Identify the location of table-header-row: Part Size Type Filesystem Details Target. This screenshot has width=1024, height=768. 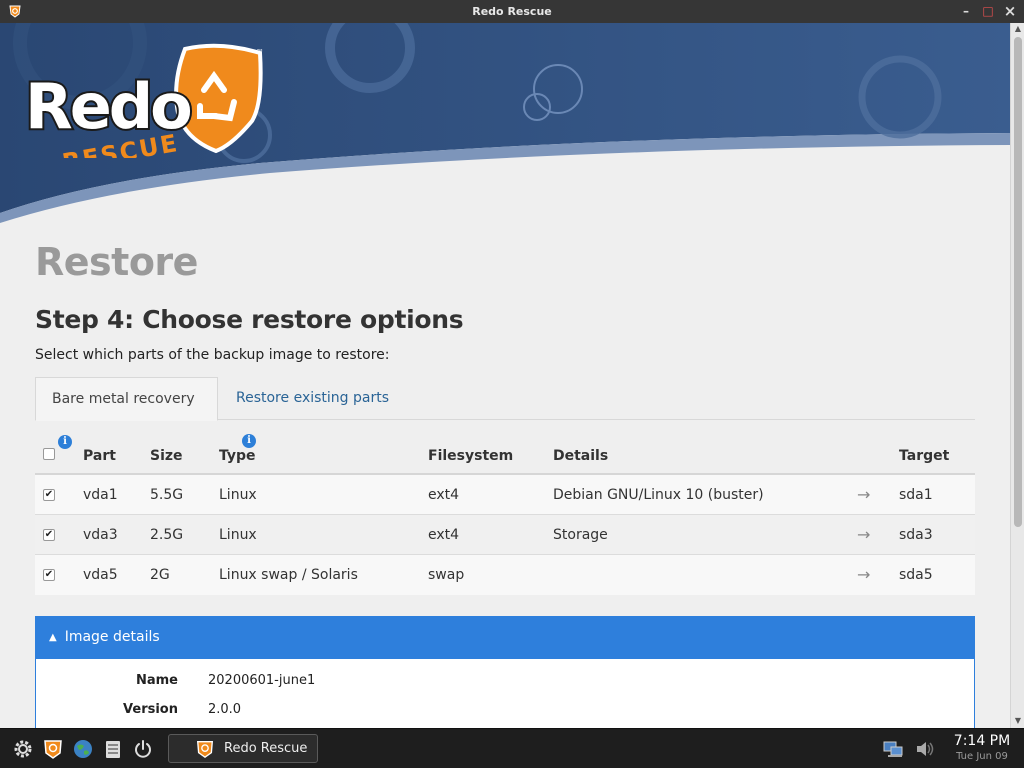
(505, 455).